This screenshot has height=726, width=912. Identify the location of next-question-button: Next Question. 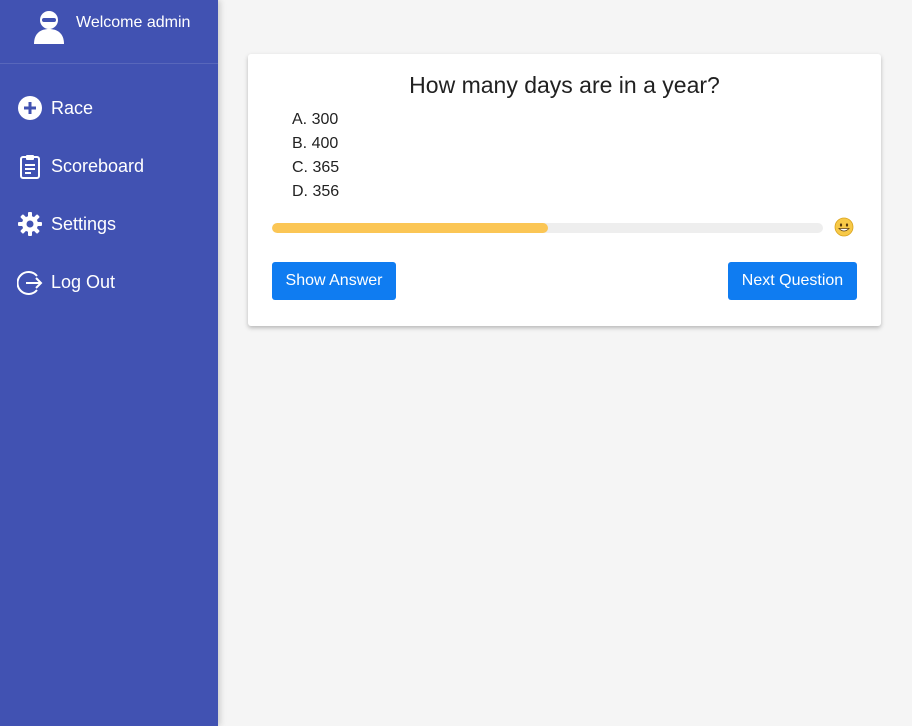
(792, 281).